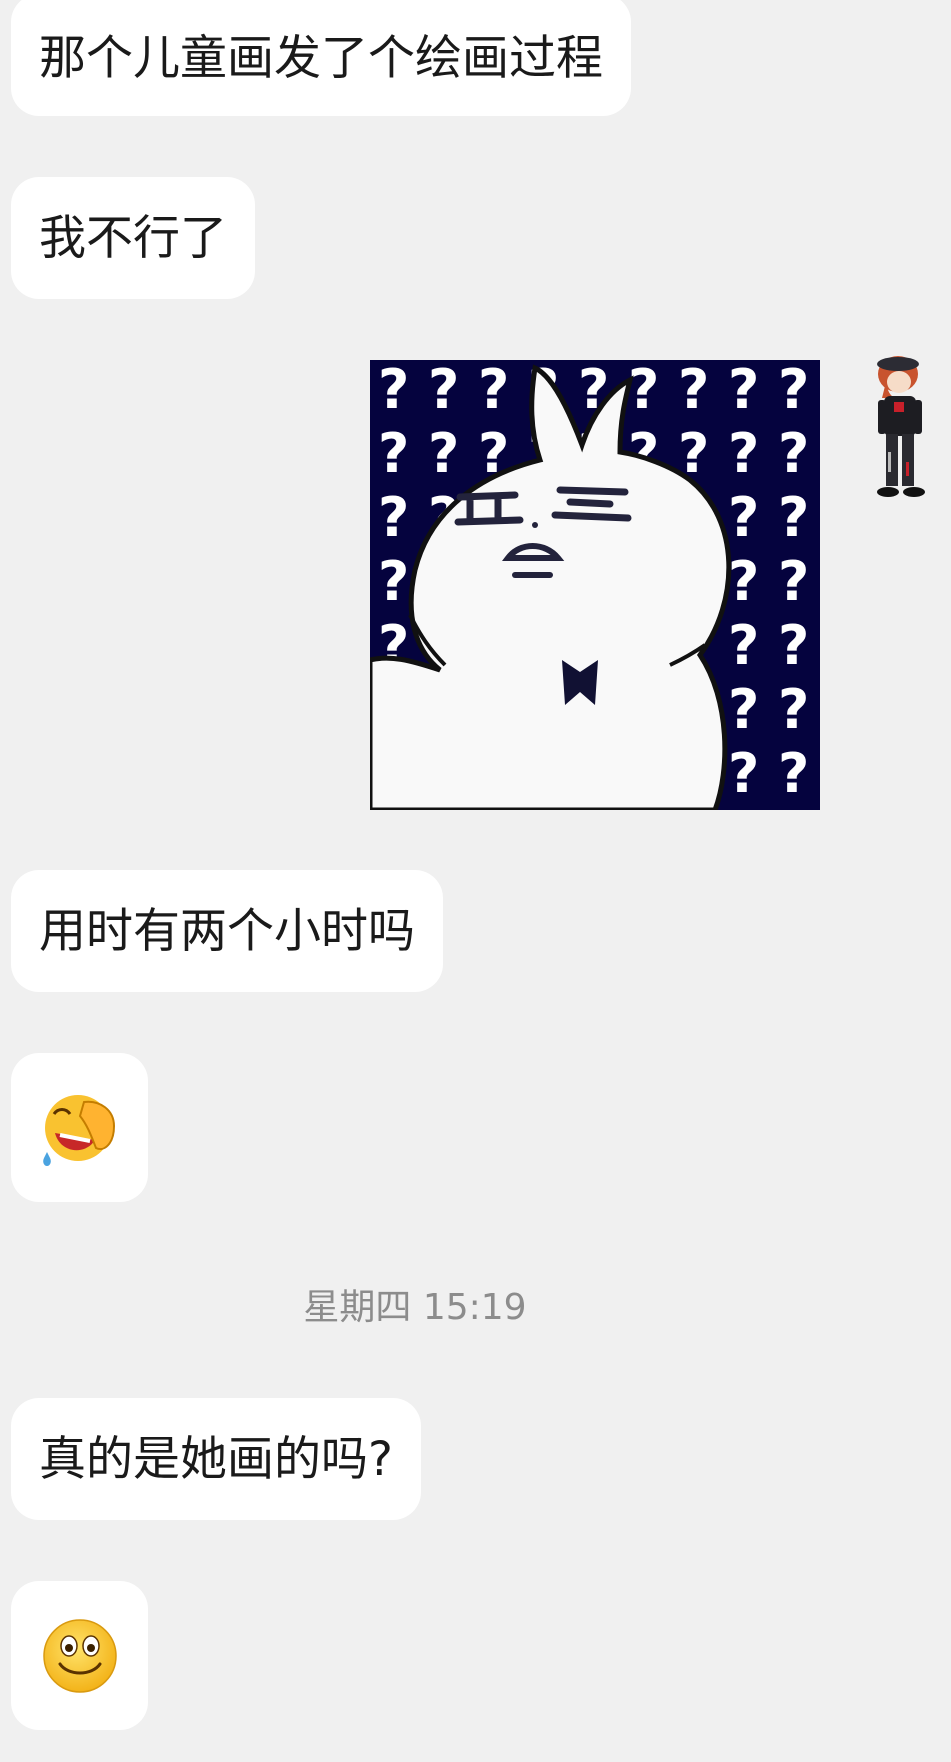  I want to click on message-text: 真的是她画的吗?, so click(216, 1459).